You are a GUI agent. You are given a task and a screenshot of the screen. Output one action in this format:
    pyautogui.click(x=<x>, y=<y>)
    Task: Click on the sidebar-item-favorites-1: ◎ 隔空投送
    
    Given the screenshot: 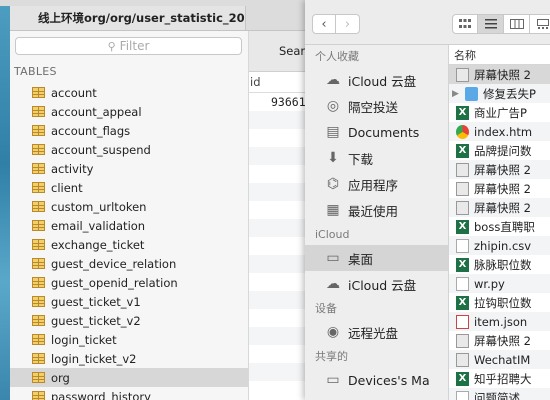 What is the action you would take?
    pyautogui.click(x=376, y=106)
    